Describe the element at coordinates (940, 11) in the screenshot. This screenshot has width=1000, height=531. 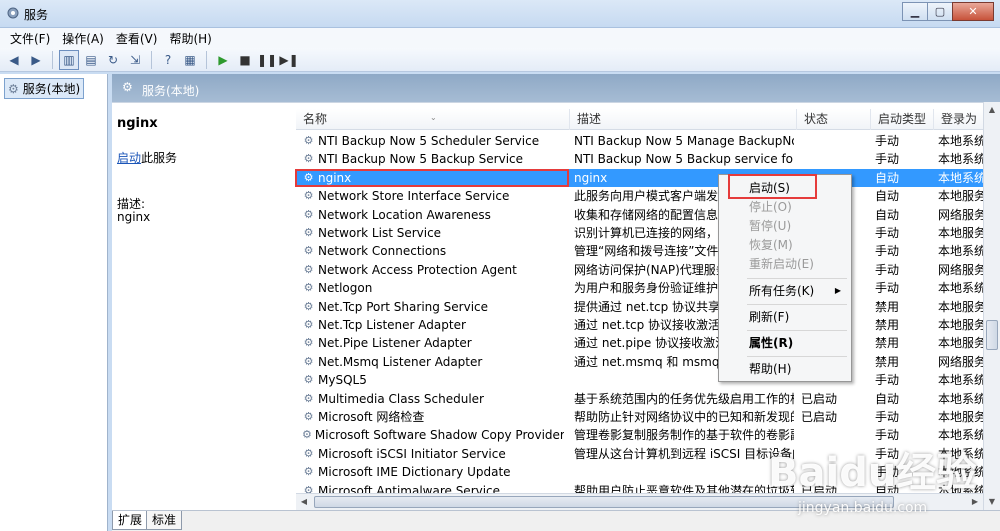
I see `maximize-button: ▢` at that location.